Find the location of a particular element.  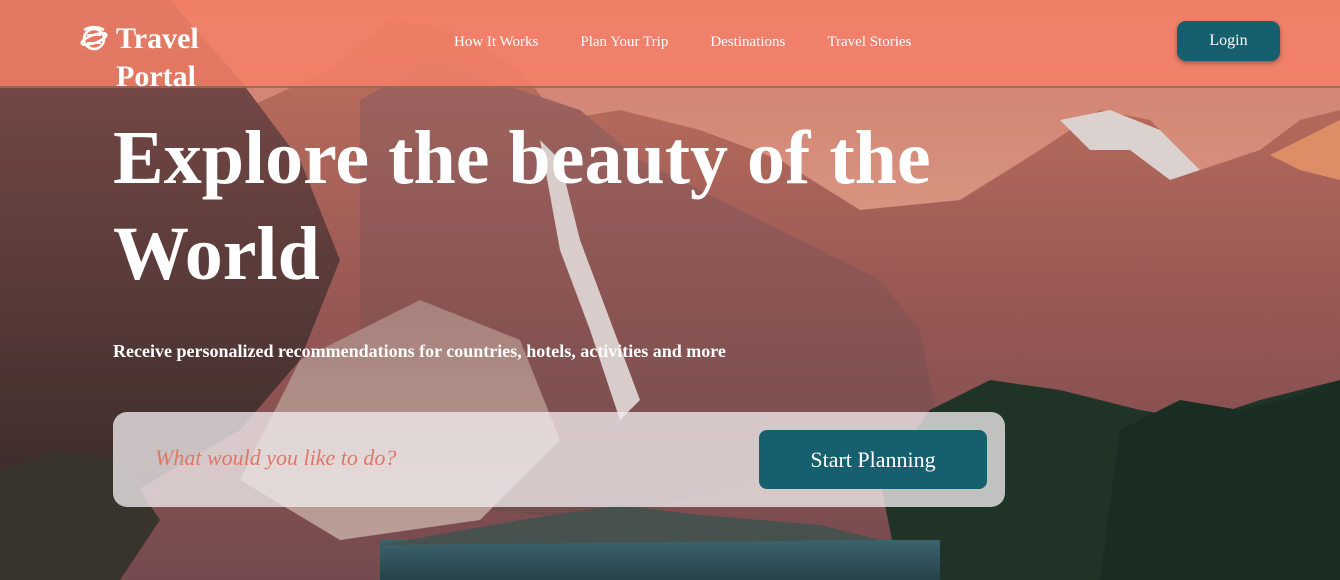

trip-search-input is located at coordinates (435, 458).